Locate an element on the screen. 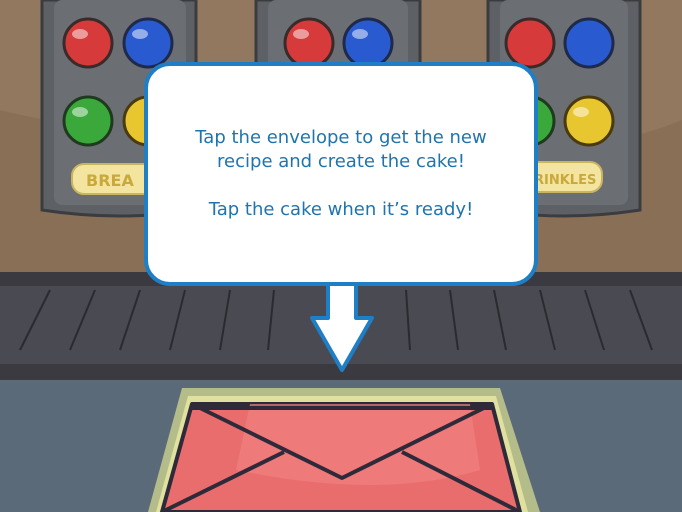 This screenshot has width=682, height=512. tooltip-line-1: Tap the envelope to get the new is located at coordinates (341, 137).